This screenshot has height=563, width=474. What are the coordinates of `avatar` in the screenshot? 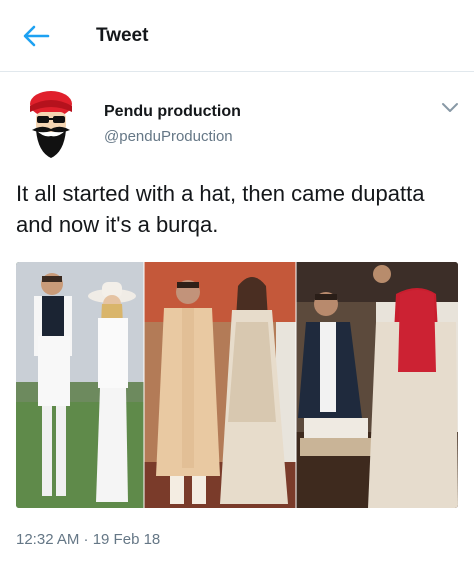 It's located at (51, 125).